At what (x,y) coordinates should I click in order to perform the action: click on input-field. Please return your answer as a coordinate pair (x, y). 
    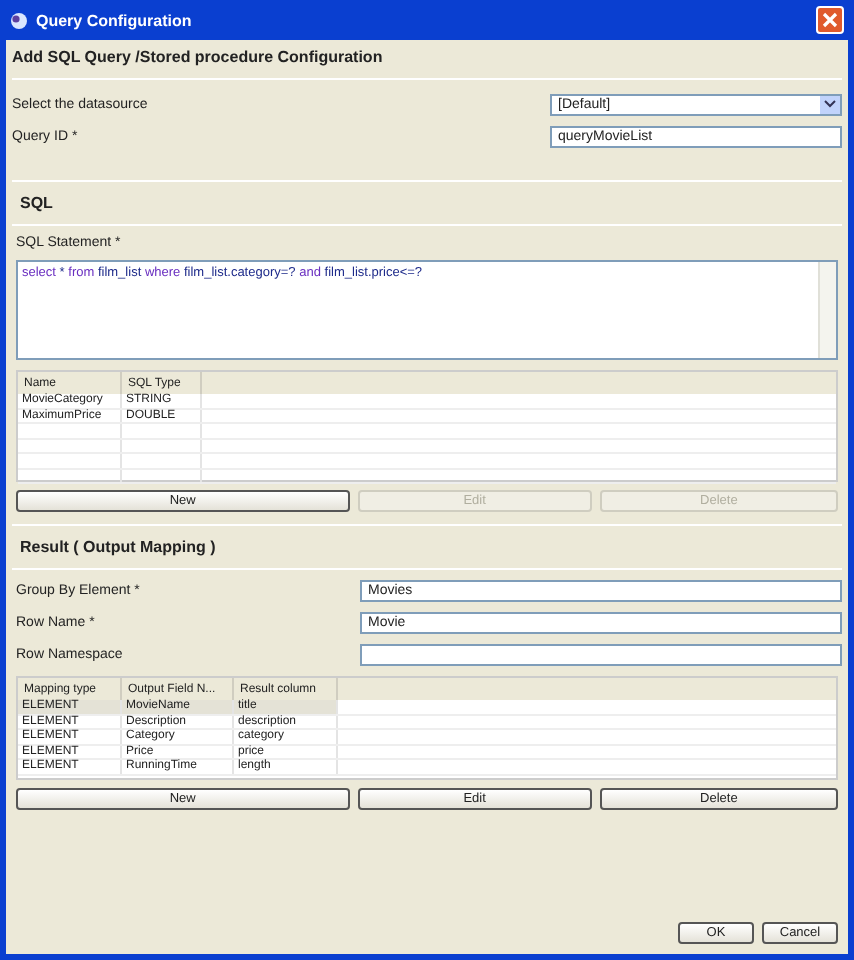
    Looking at the image, I should click on (601, 654).